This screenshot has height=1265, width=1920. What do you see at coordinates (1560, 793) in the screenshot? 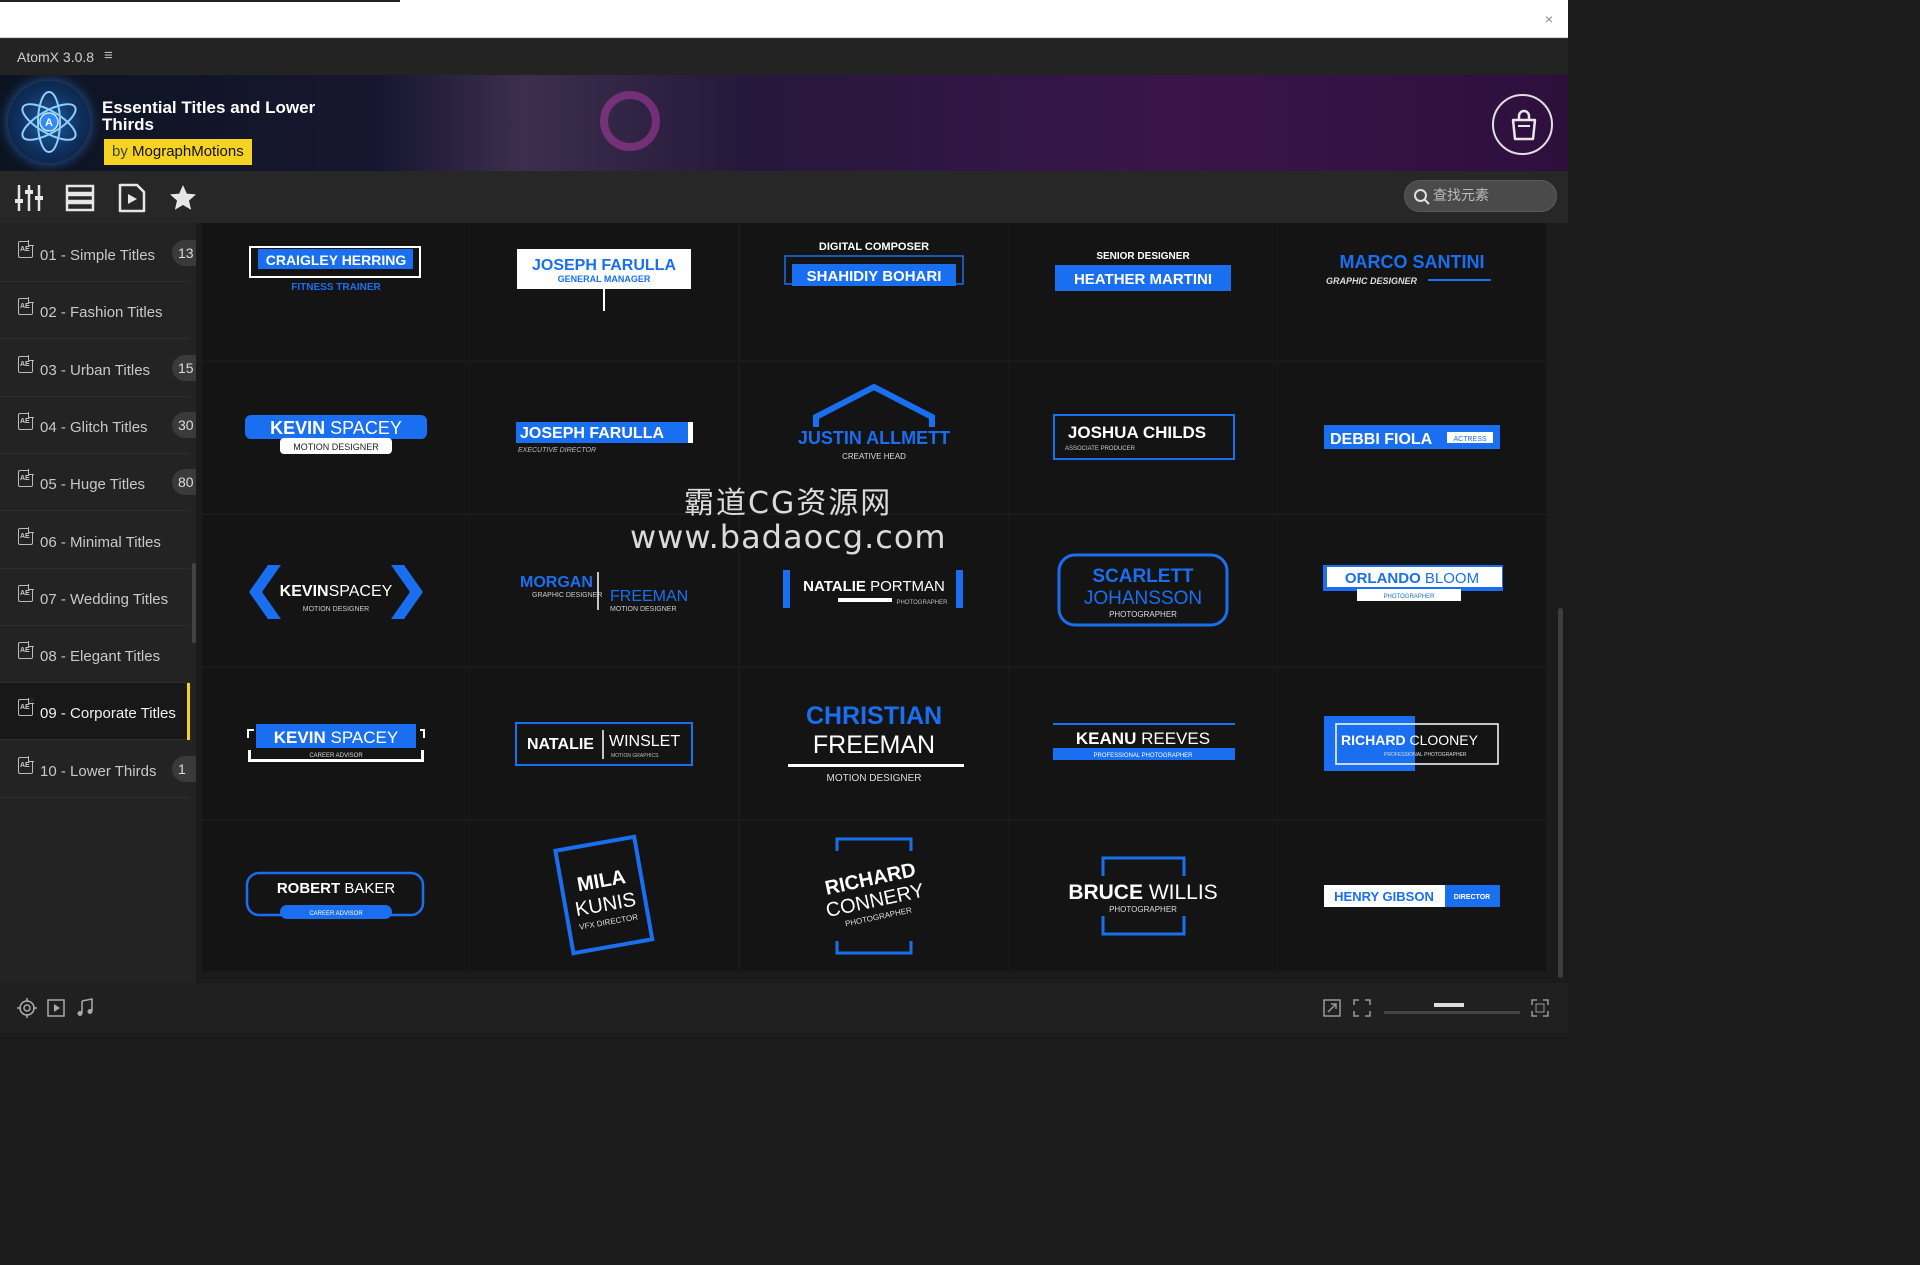
I see `grid-scrollbar` at bounding box center [1560, 793].